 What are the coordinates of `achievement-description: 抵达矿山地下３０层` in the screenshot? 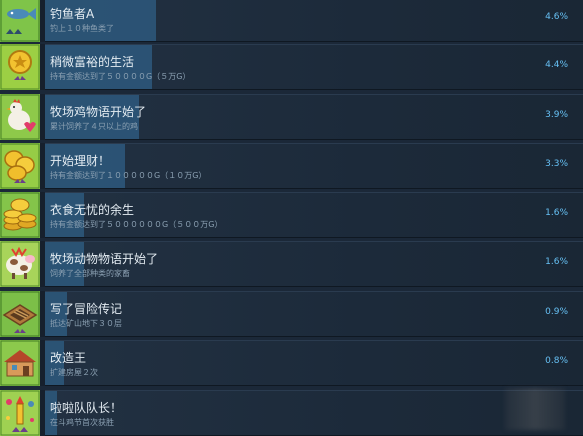 It's located at (86, 323).